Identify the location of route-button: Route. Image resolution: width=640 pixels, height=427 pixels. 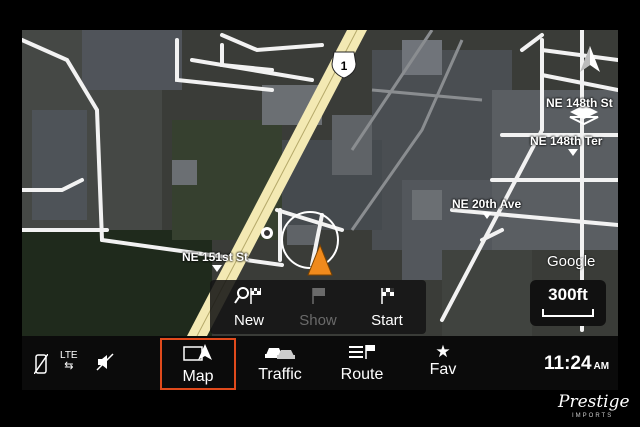
(362, 366).